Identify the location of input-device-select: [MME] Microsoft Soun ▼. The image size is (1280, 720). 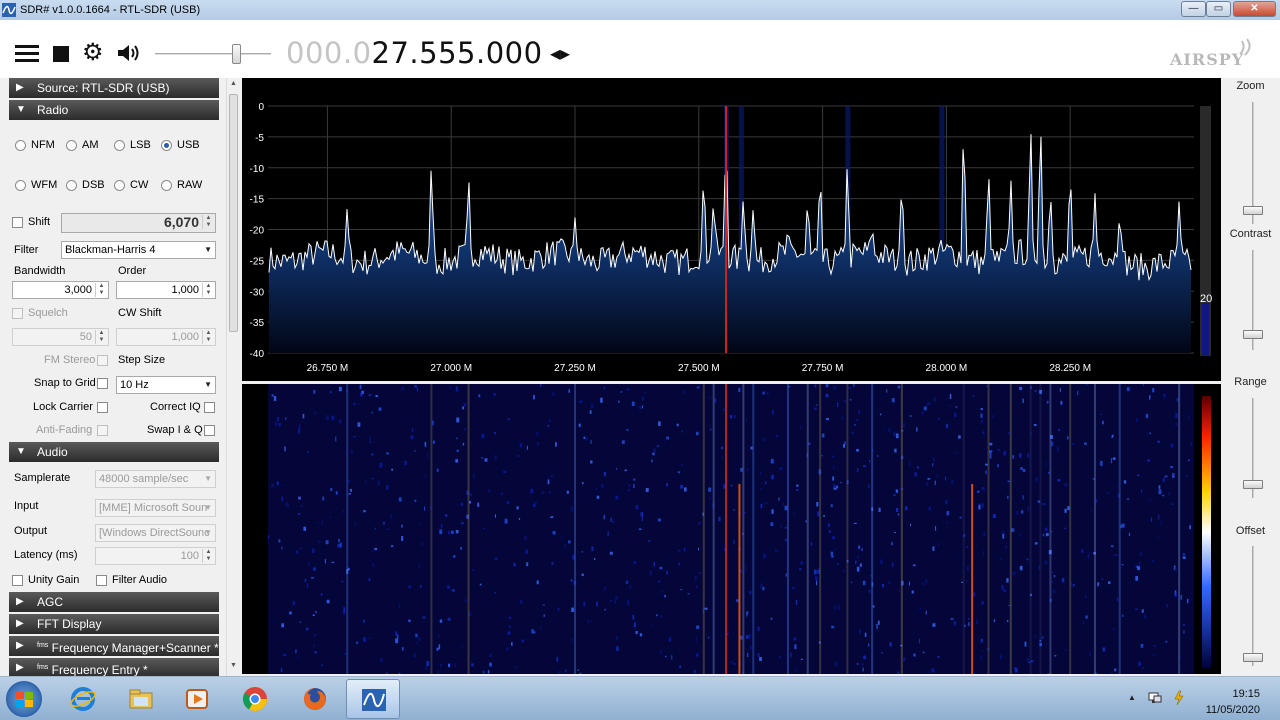
(155, 508).